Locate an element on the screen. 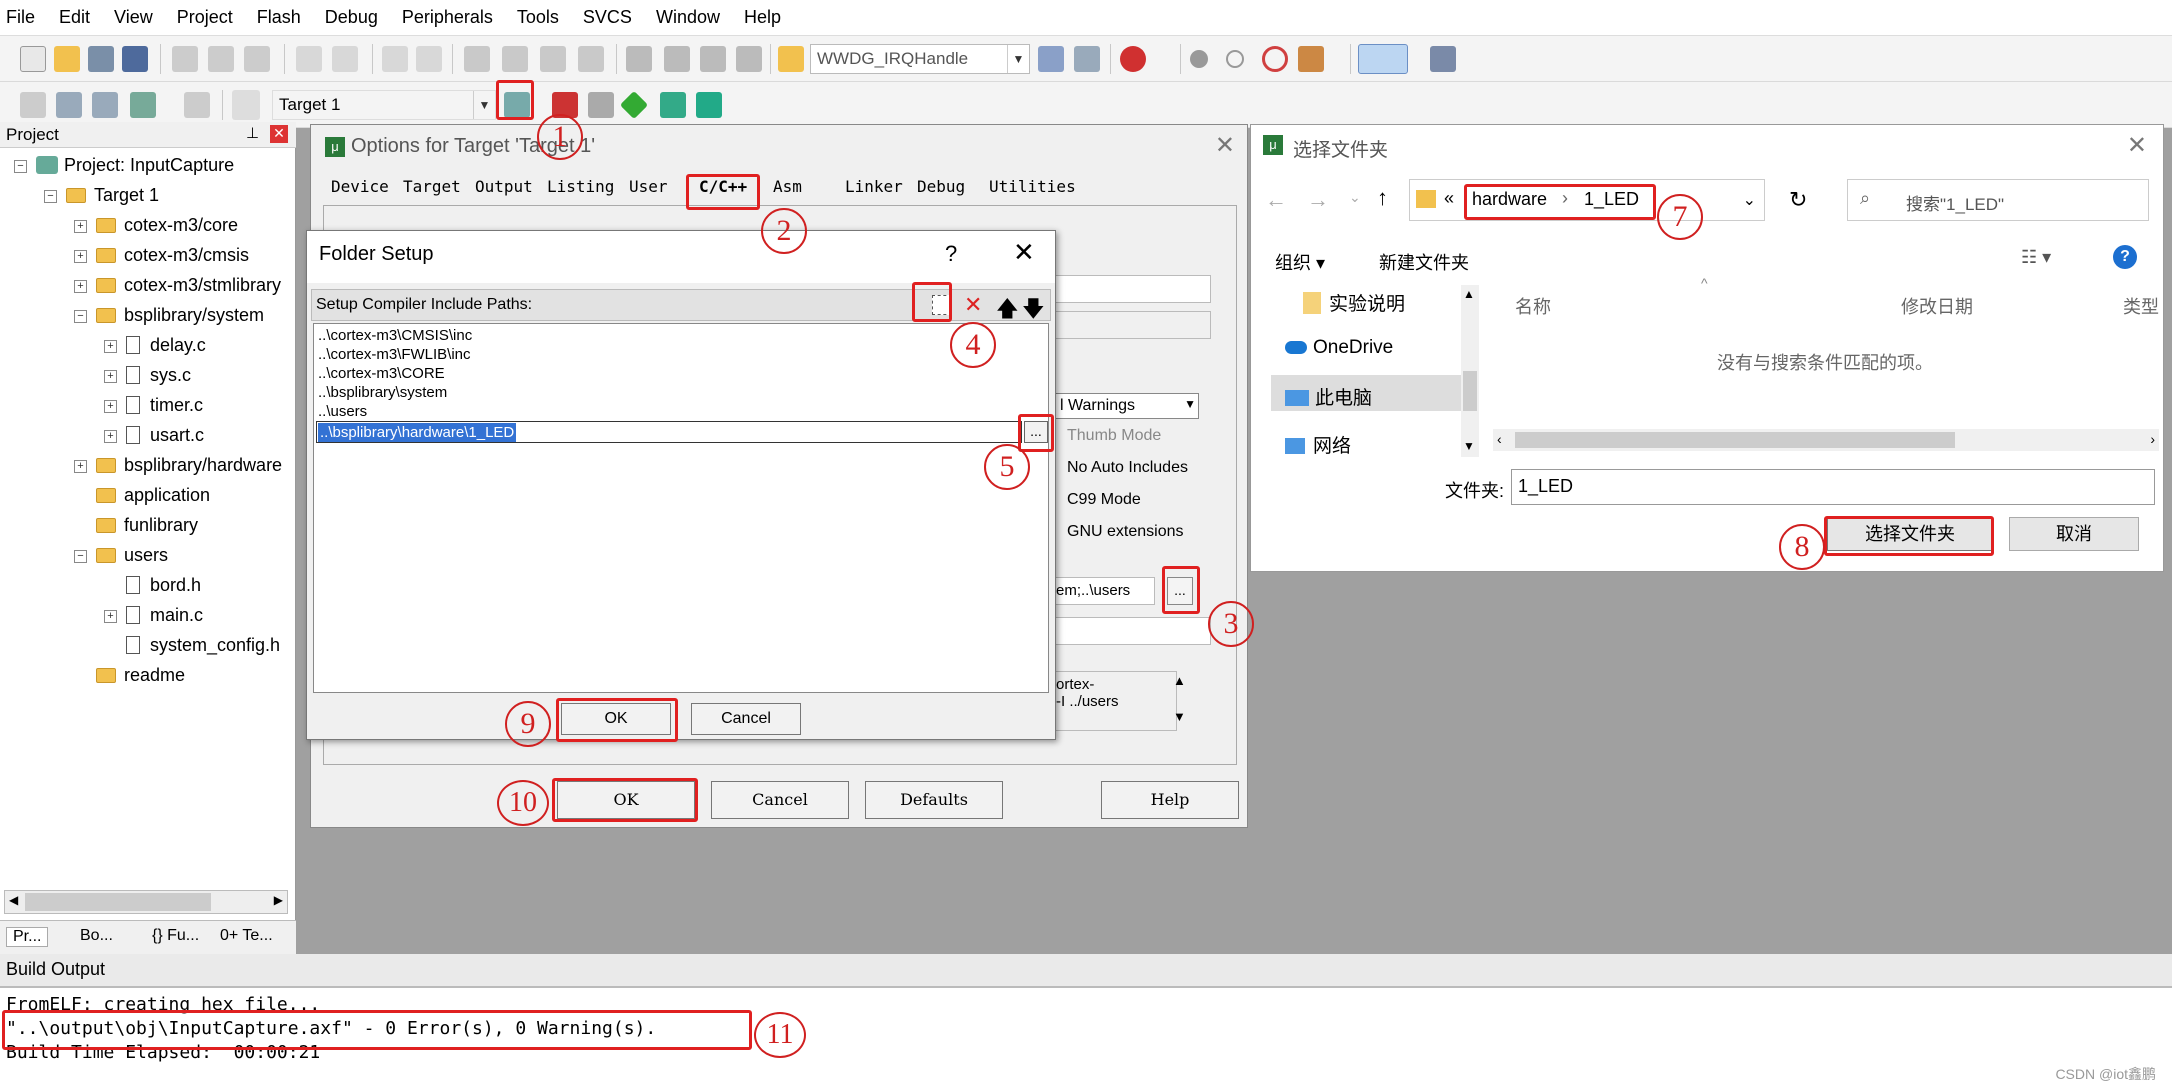  build-icon is located at coordinates (69, 105).